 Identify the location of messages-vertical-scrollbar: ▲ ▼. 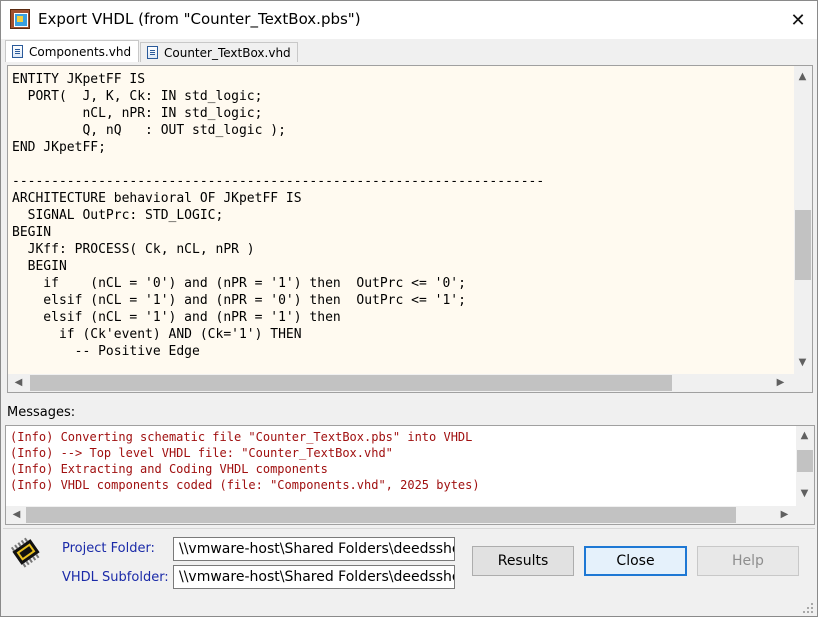
(805, 466).